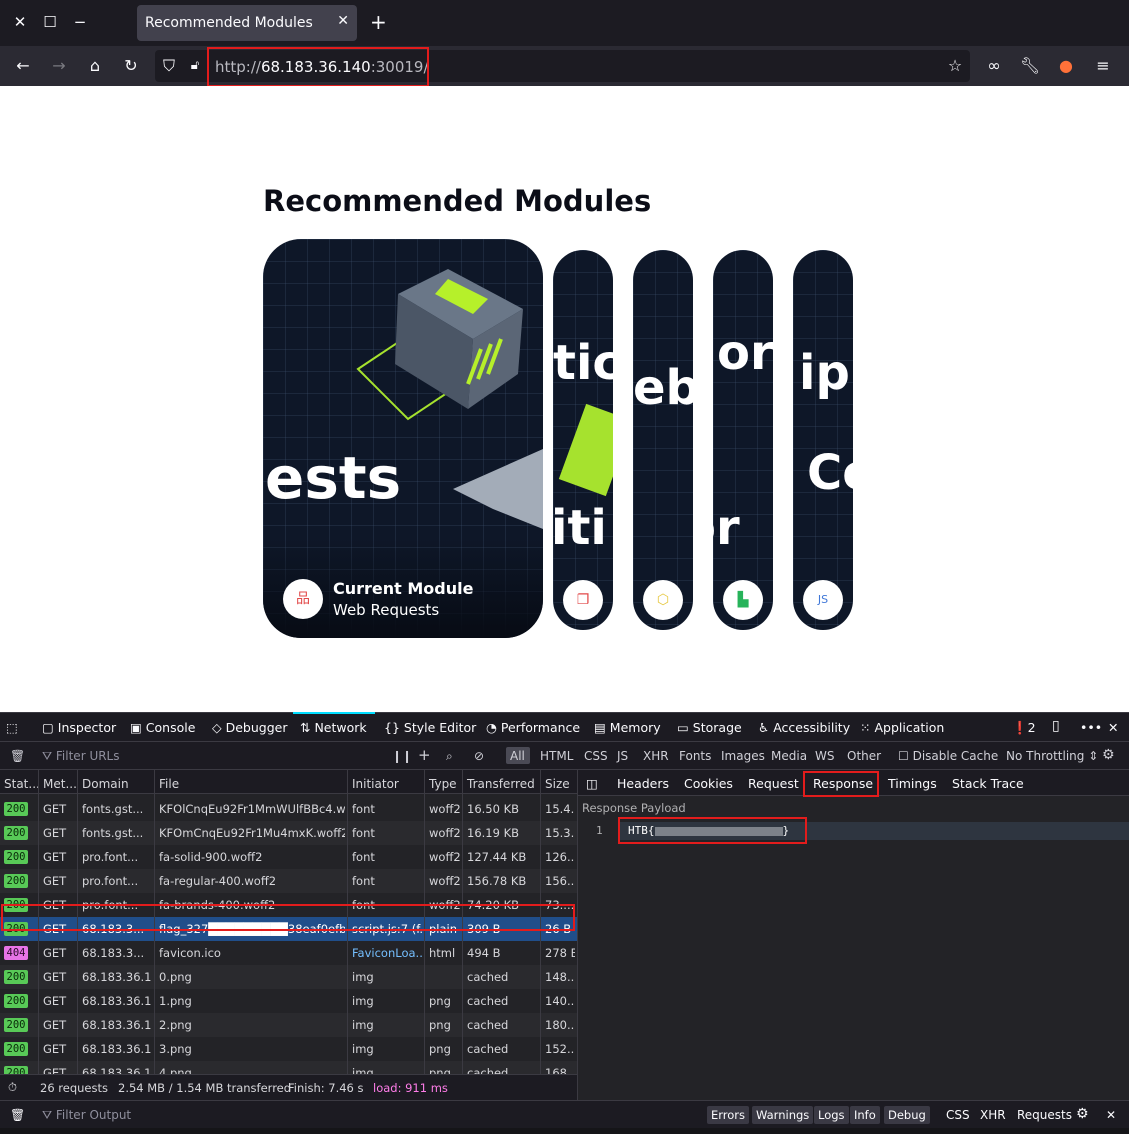 This screenshot has width=1129, height=1134. What do you see at coordinates (247, 23) in the screenshot?
I see `browser-tab: Recommended Modules ✕` at bounding box center [247, 23].